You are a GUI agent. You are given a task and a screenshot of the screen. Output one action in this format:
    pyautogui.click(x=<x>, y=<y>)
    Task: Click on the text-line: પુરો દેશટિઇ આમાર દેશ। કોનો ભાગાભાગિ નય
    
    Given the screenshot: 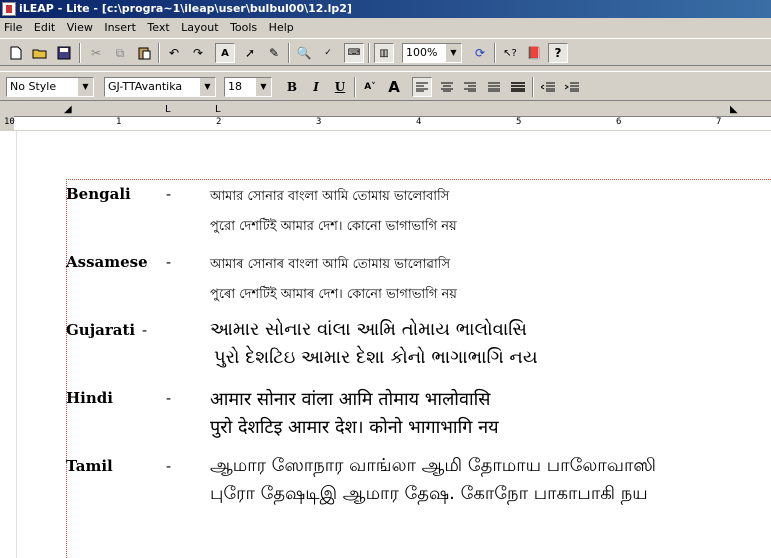 What is the action you would take?
    pyautogui.click(x=376, y=357)
    